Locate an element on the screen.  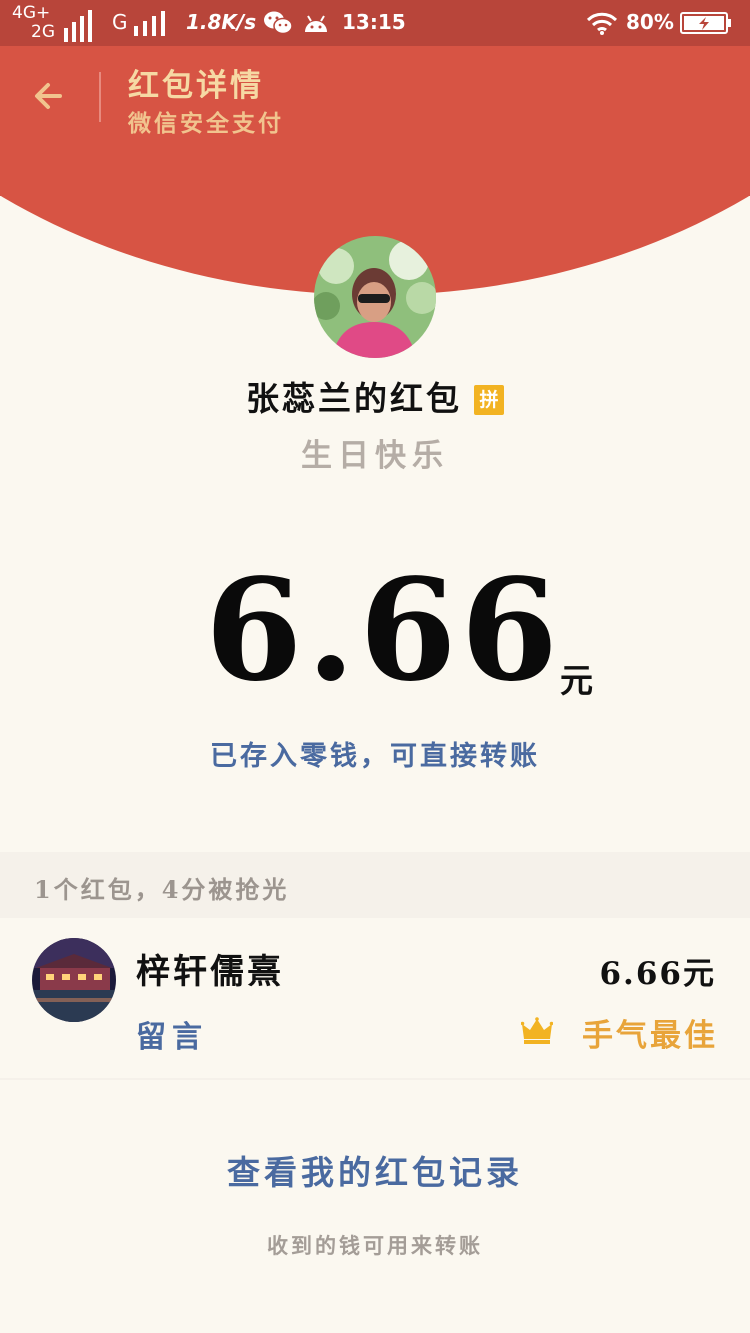
signal-icon is located at coordinates (83, 24).